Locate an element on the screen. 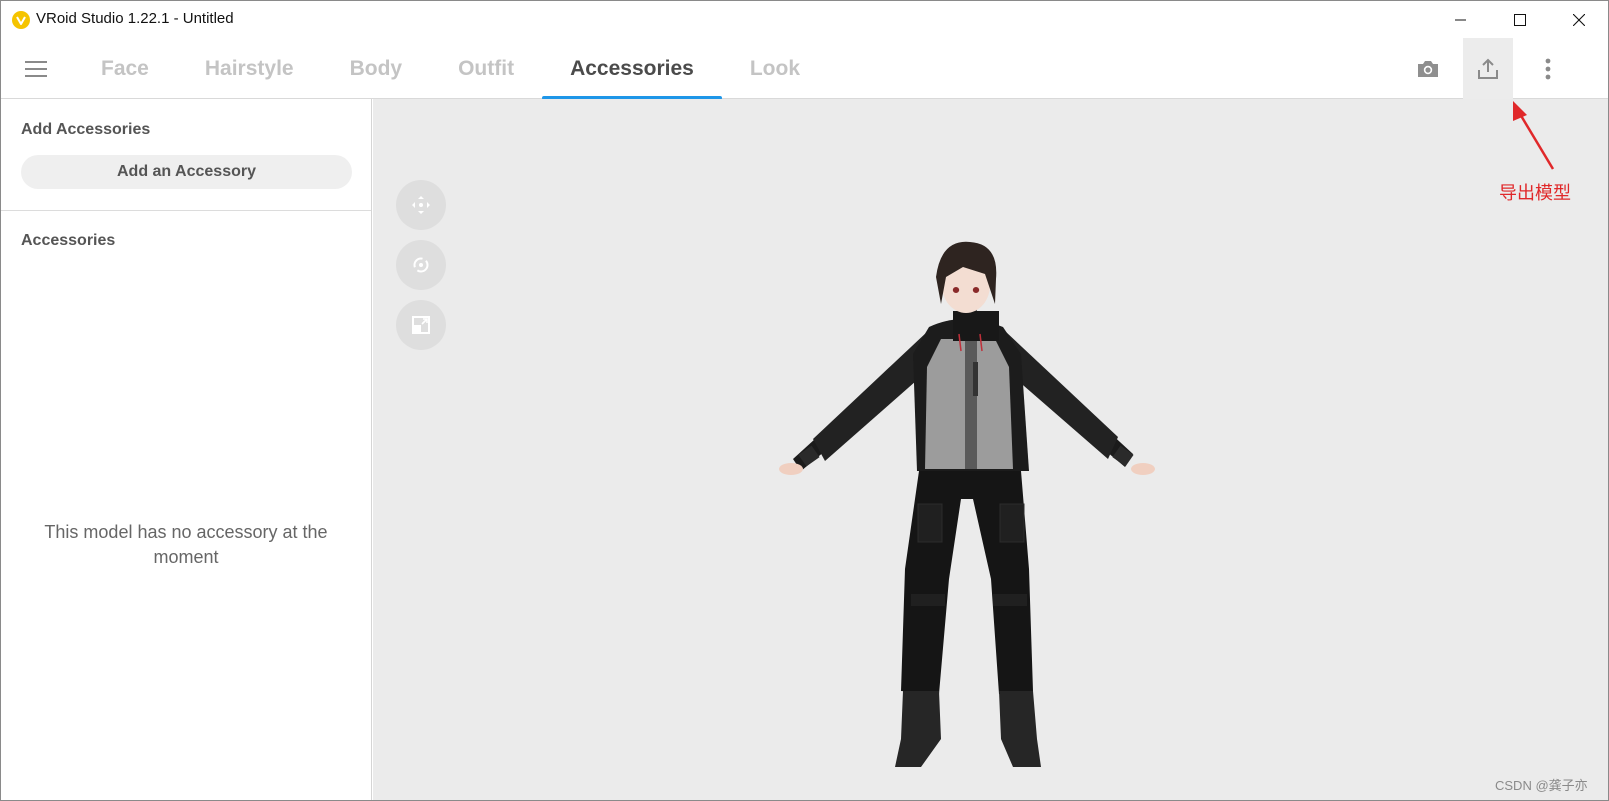  watermark: CSDN @龚子亦 is located at coordinates (1541, 785).